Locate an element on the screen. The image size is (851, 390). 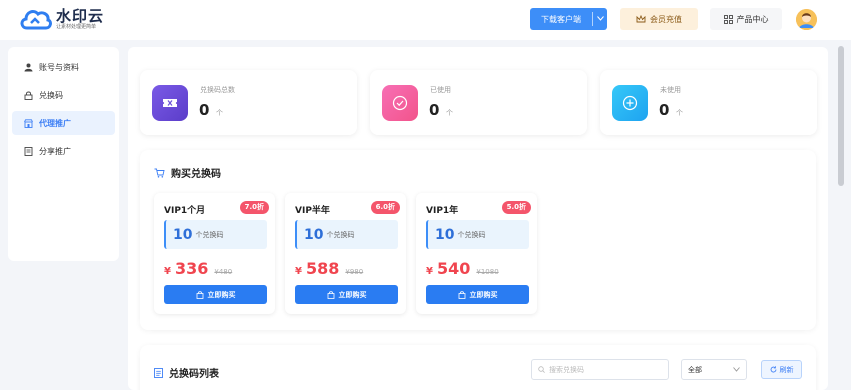
lock-icon is located at coordinates (28, 95).